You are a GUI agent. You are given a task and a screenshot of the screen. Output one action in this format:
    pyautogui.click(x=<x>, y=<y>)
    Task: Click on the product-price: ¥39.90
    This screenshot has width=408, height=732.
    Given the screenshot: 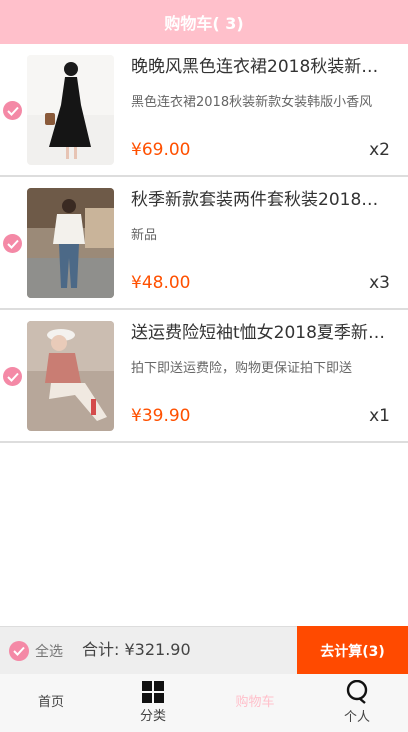 What is the action you would take?
    pyautogui.click(x=161, y=416)
    